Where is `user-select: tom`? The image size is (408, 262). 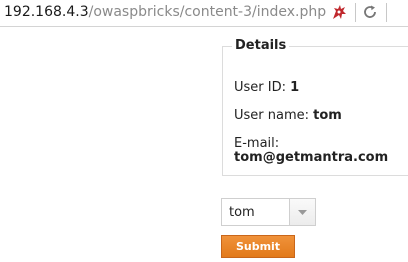 user-select: tom is located at coordinates (268, 212).